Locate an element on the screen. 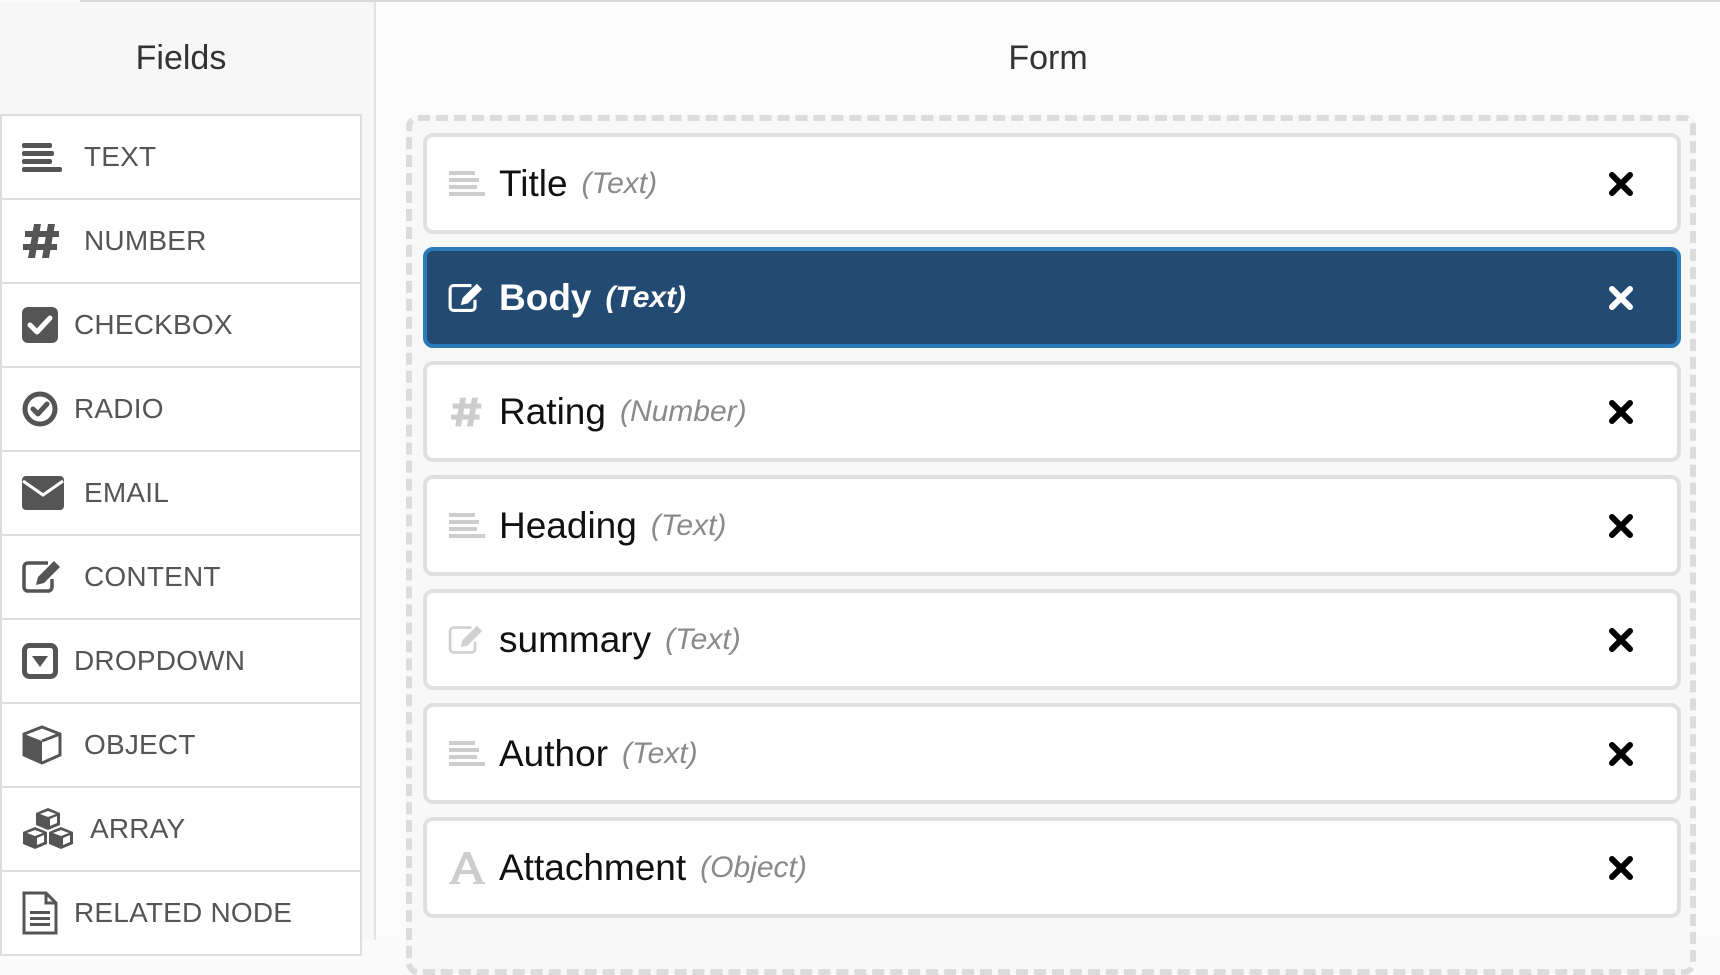 The width and height of the screenshot is (1720, 975). form-field-author: Author (Text) is located at coordinates (1052, 753).